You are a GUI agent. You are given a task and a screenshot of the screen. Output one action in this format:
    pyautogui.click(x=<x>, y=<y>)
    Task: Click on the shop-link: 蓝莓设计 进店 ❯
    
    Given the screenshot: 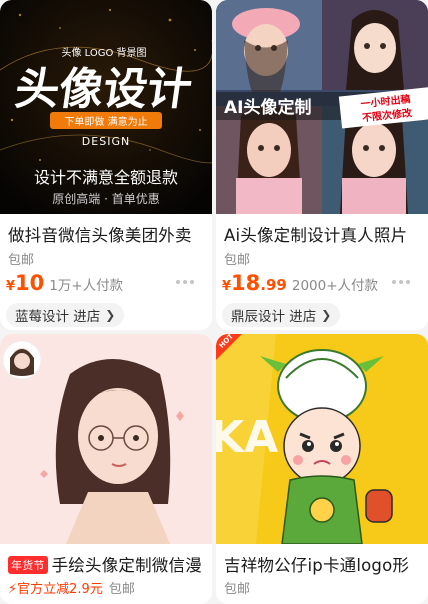 What is the action you would take?
    pyautogui.click(x=65, y=315)
    